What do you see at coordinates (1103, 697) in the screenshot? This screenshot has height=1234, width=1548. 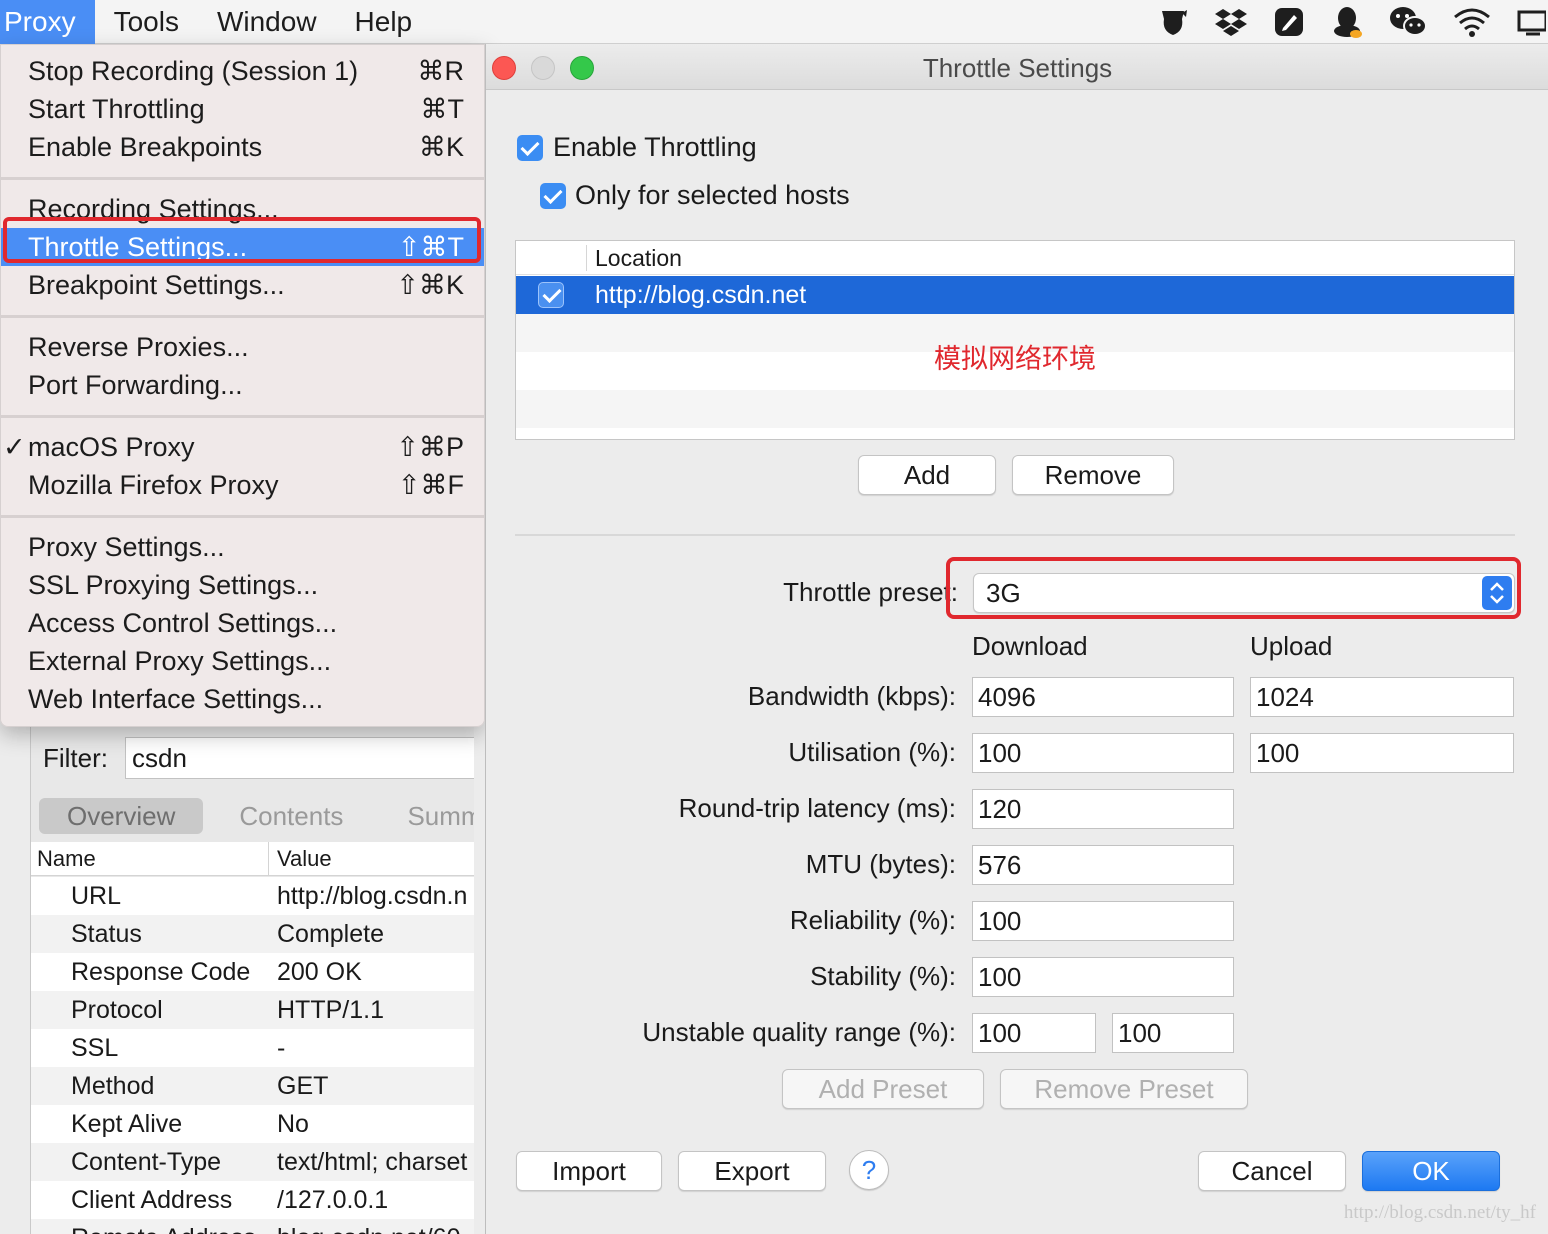 I see `bandwidth-download-field: 4096` at bounding box center [1103, 697].